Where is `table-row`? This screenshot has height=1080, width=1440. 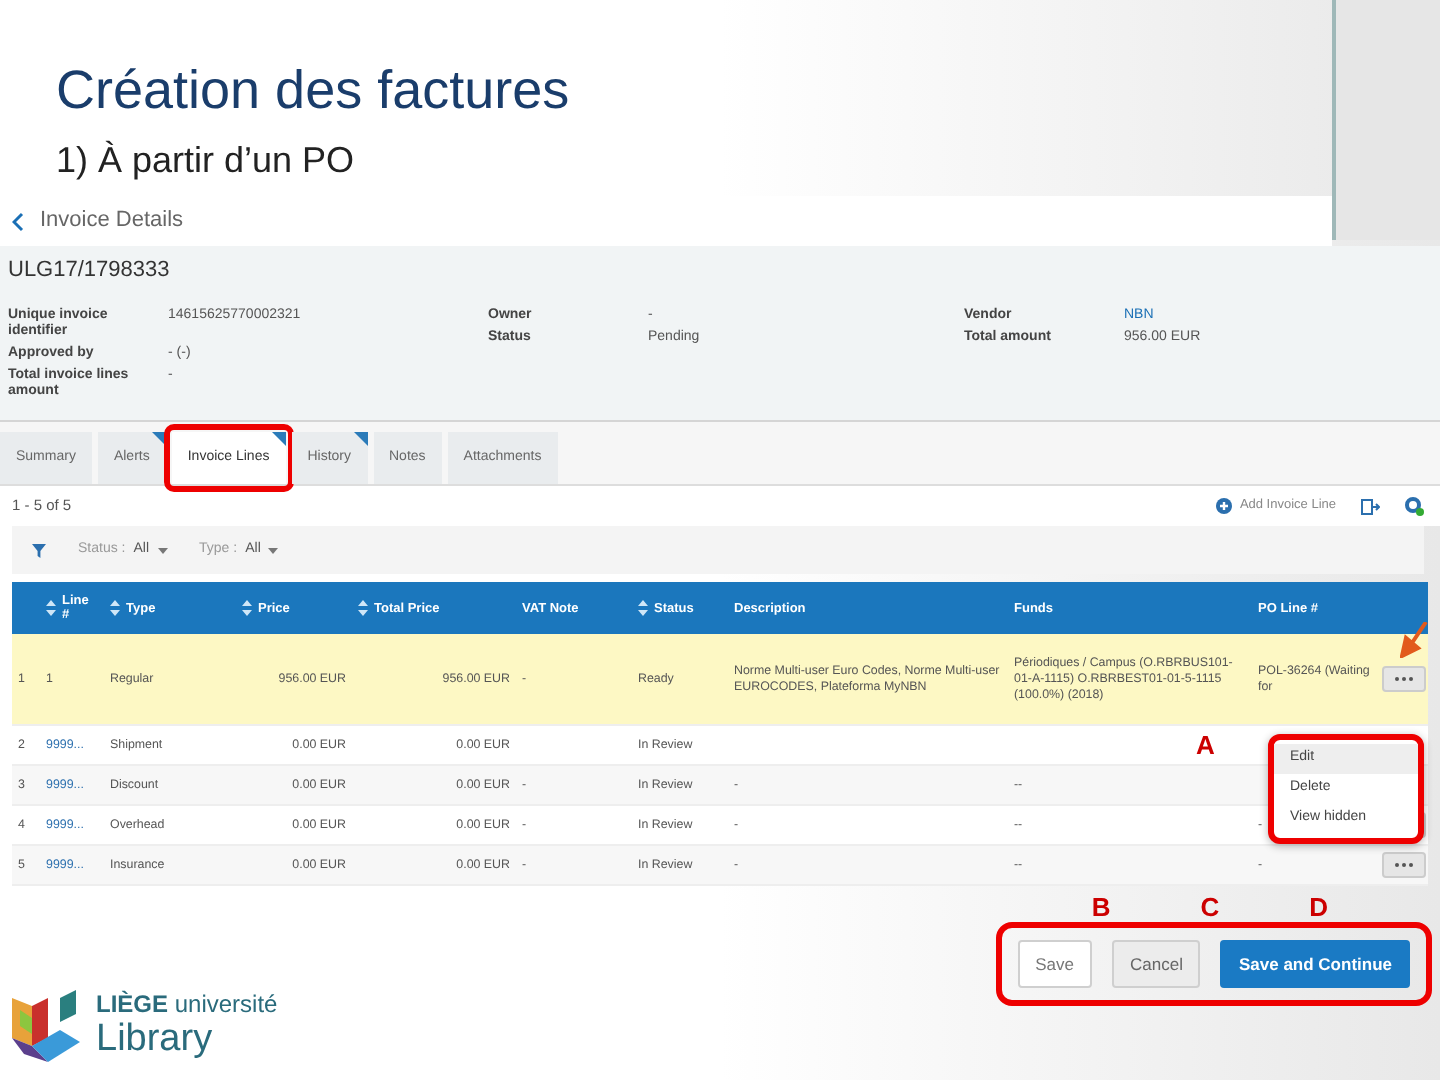
table-row is located at coordinates (720, 680).